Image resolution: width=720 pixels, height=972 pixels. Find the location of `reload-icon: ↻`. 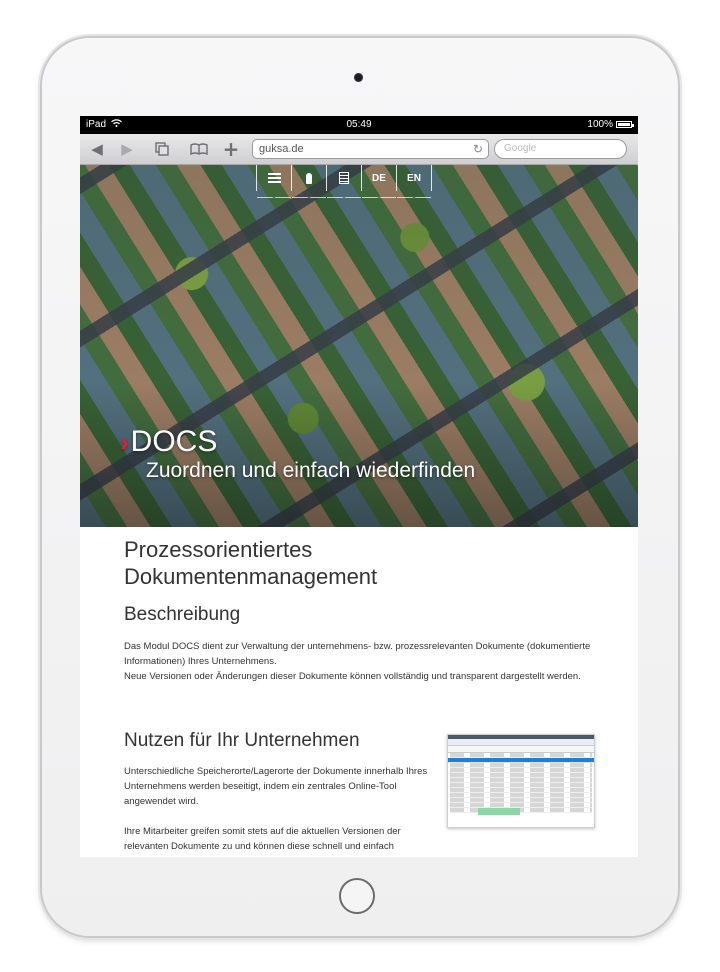

reload-icon: ↻ is located at coordinates (478, 149).